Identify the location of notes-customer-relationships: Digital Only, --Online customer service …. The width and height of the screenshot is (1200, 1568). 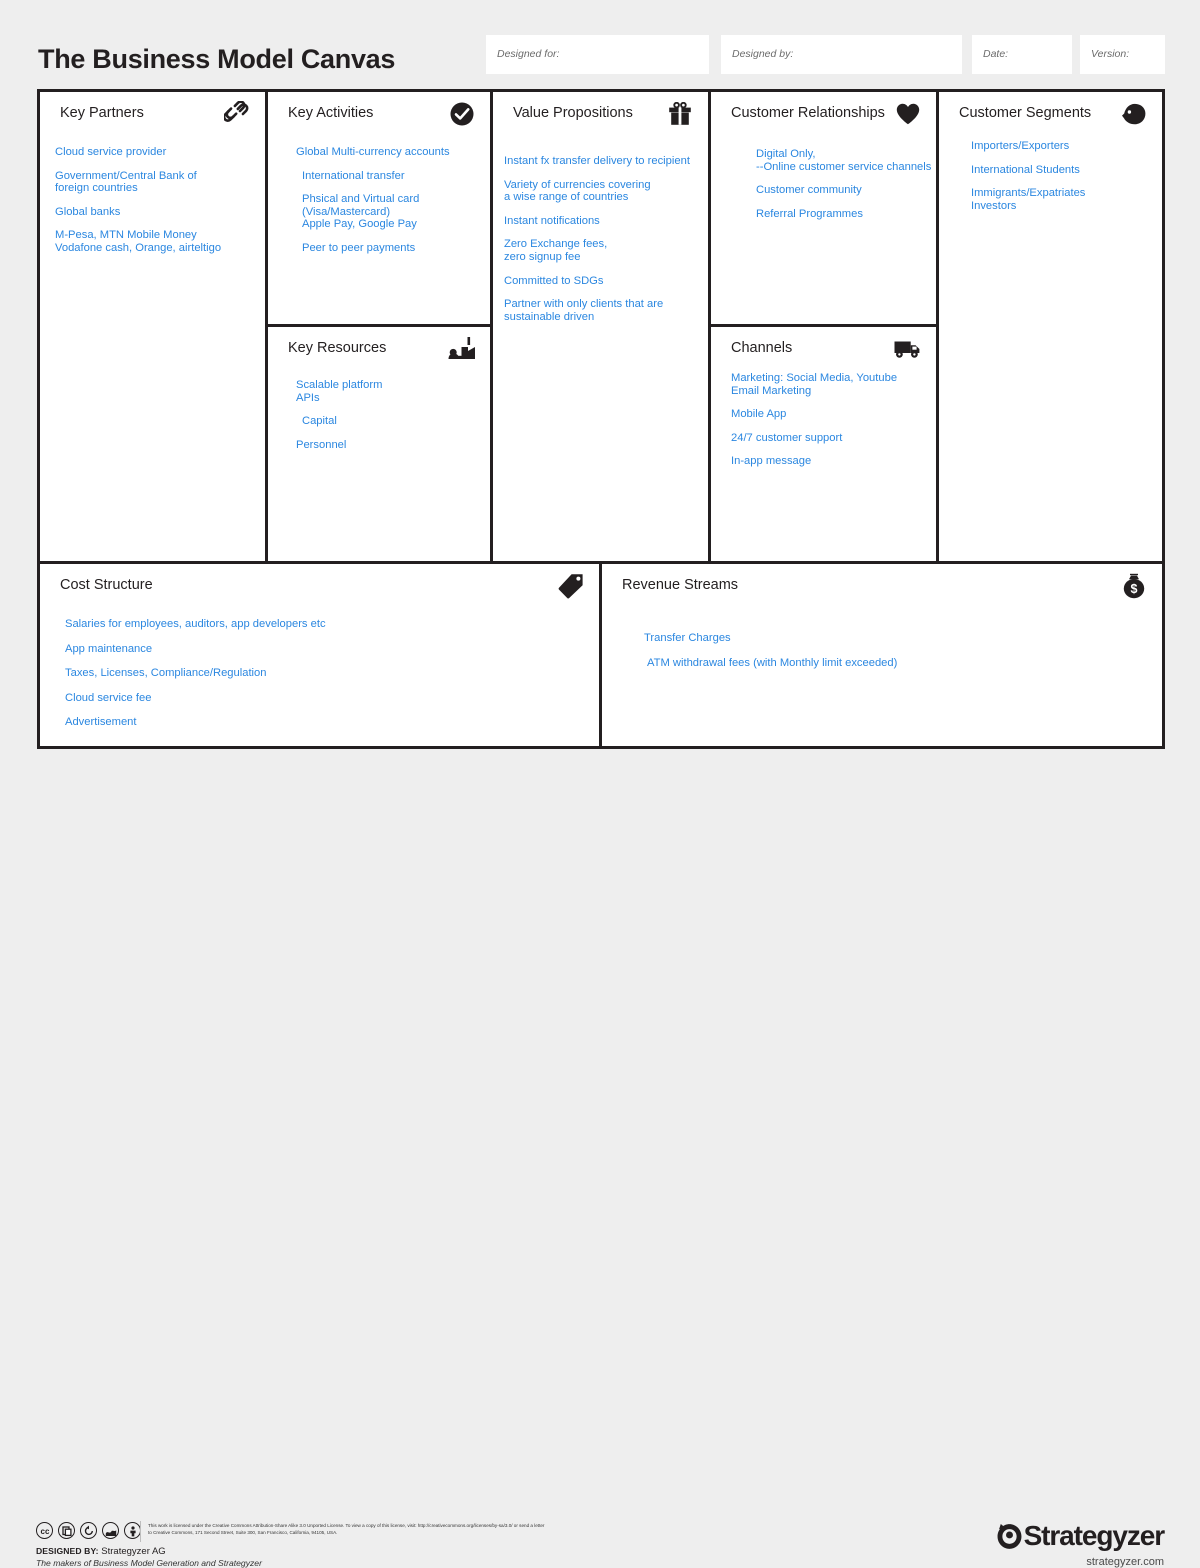
(846, 189).